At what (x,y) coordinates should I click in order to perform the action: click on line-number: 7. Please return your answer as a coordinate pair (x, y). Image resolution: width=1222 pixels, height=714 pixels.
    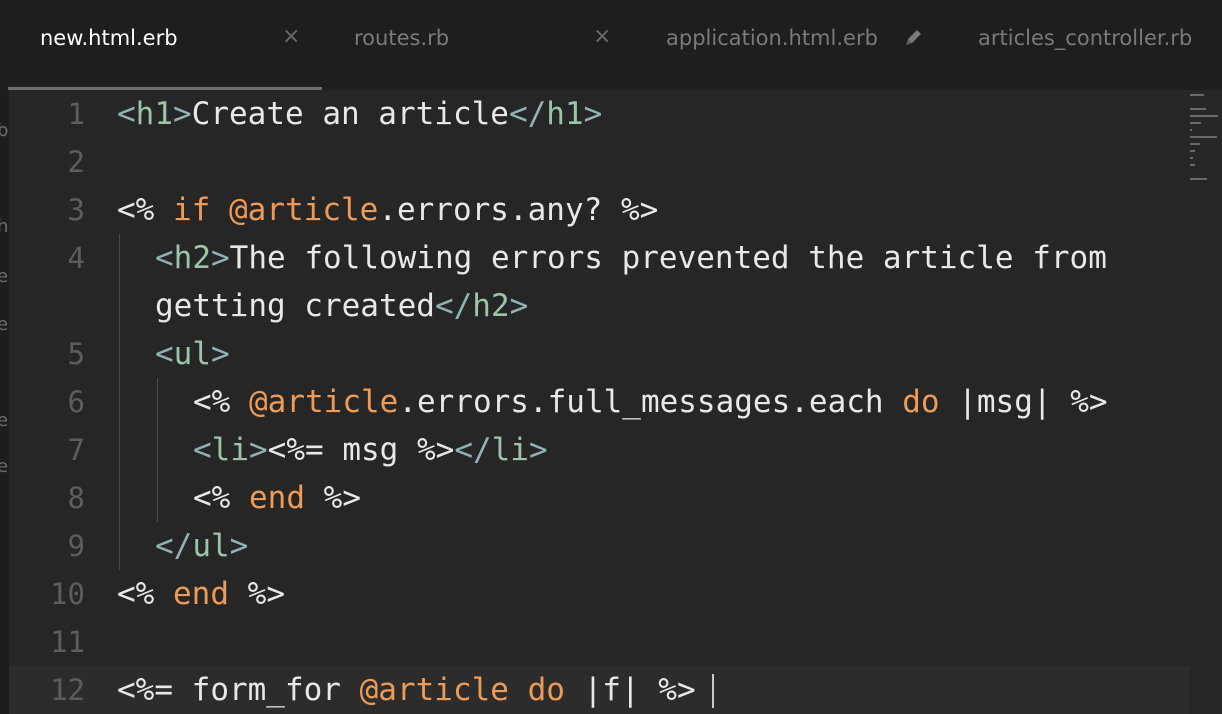
    Looking at the image, I should click on (76, 450).